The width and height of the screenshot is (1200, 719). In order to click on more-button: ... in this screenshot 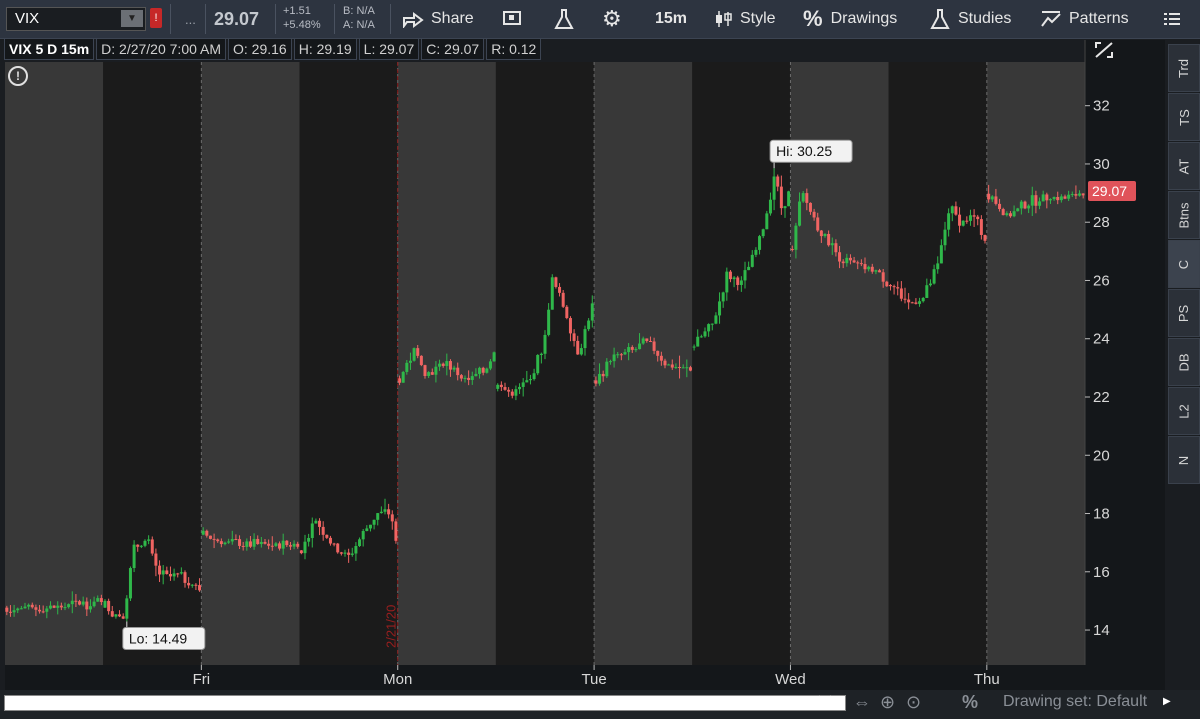, I will do `click(190, 19)`.